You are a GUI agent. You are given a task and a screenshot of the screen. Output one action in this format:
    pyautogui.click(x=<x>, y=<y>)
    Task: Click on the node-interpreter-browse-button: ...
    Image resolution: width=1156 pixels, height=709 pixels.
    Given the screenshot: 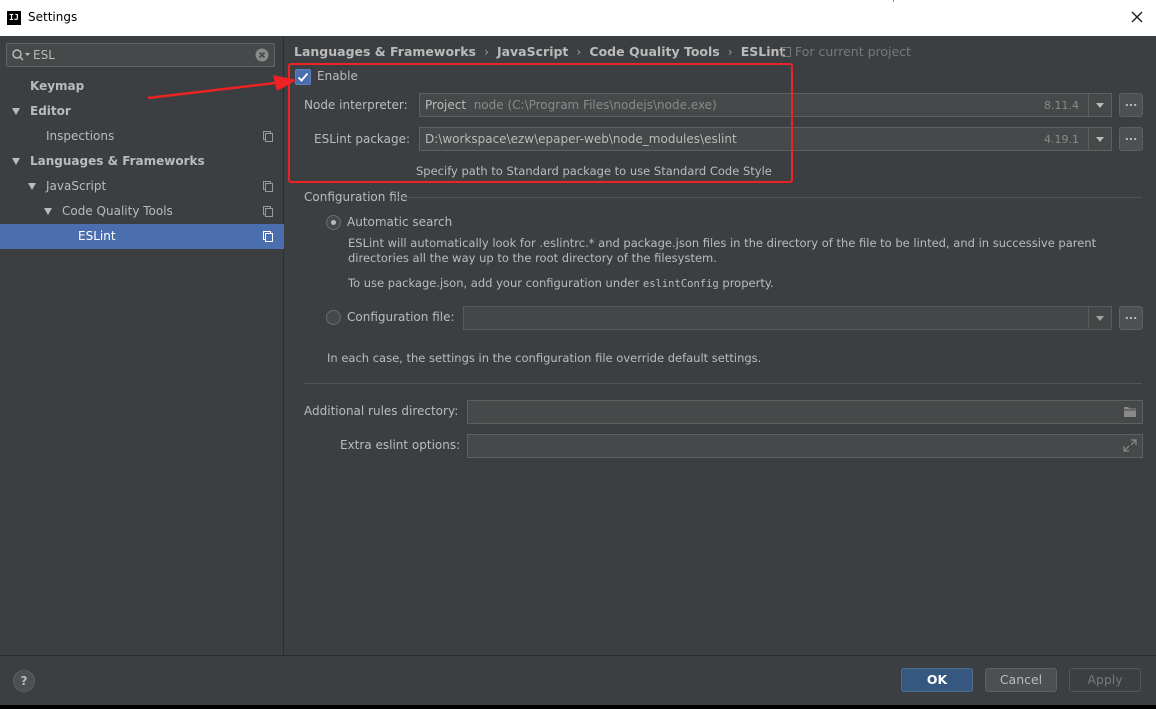 What is the action you would take?
    pyautogui.click(x=1131, y=105)
    